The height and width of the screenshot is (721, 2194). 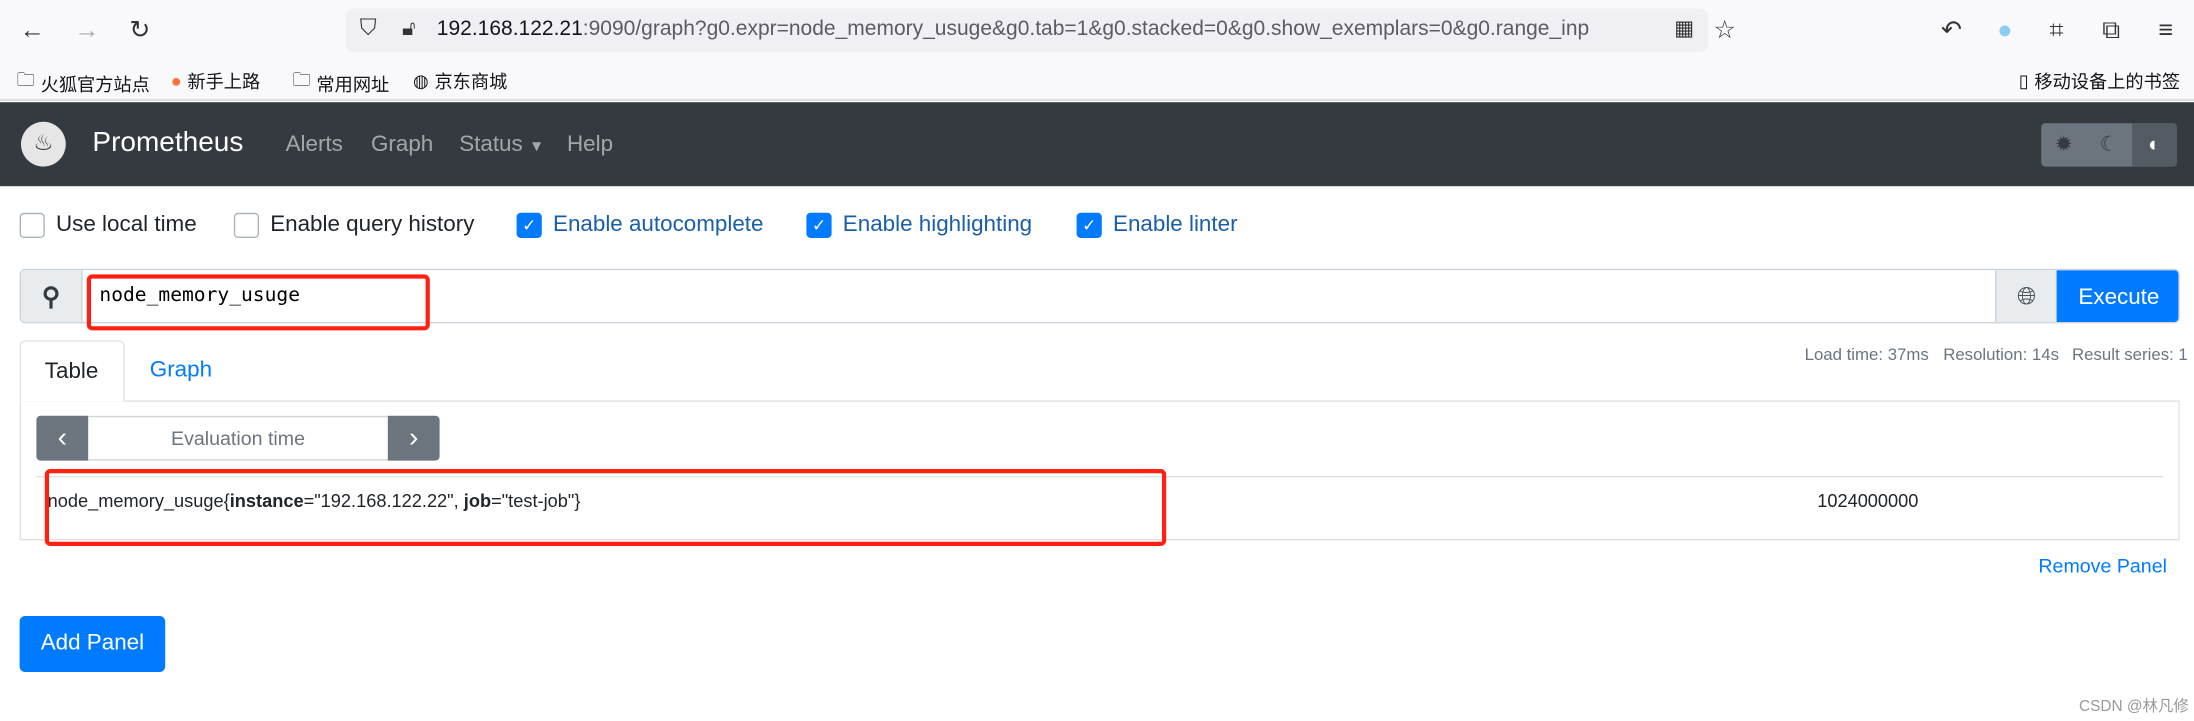 I want to click on extensions-icon: ⧉, so click(x=2111, y=29).